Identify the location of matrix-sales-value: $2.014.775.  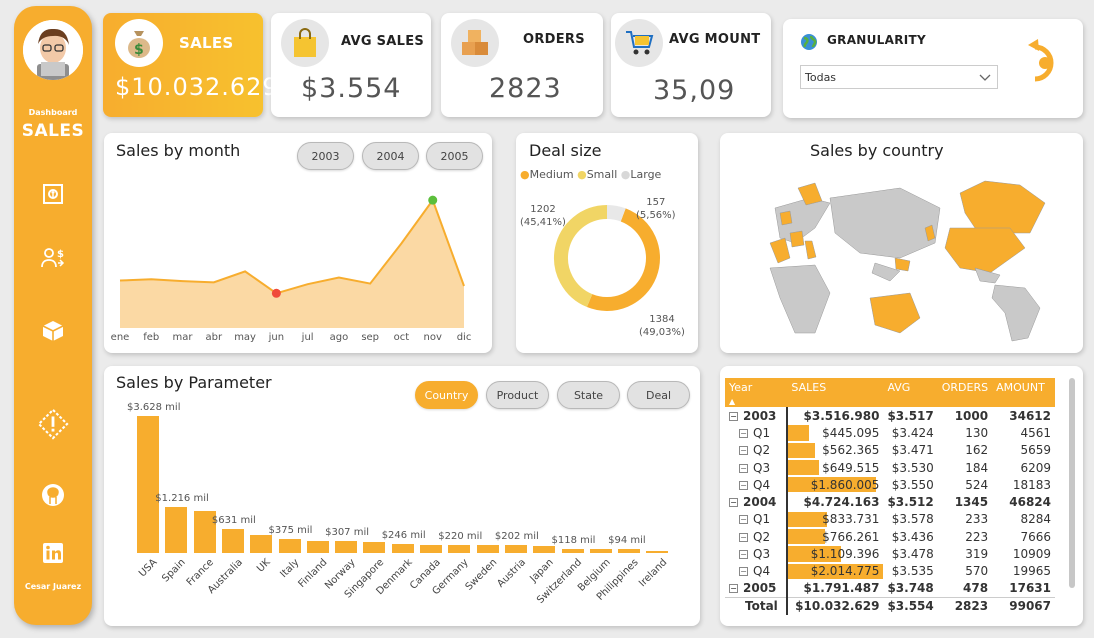
(845, 571).